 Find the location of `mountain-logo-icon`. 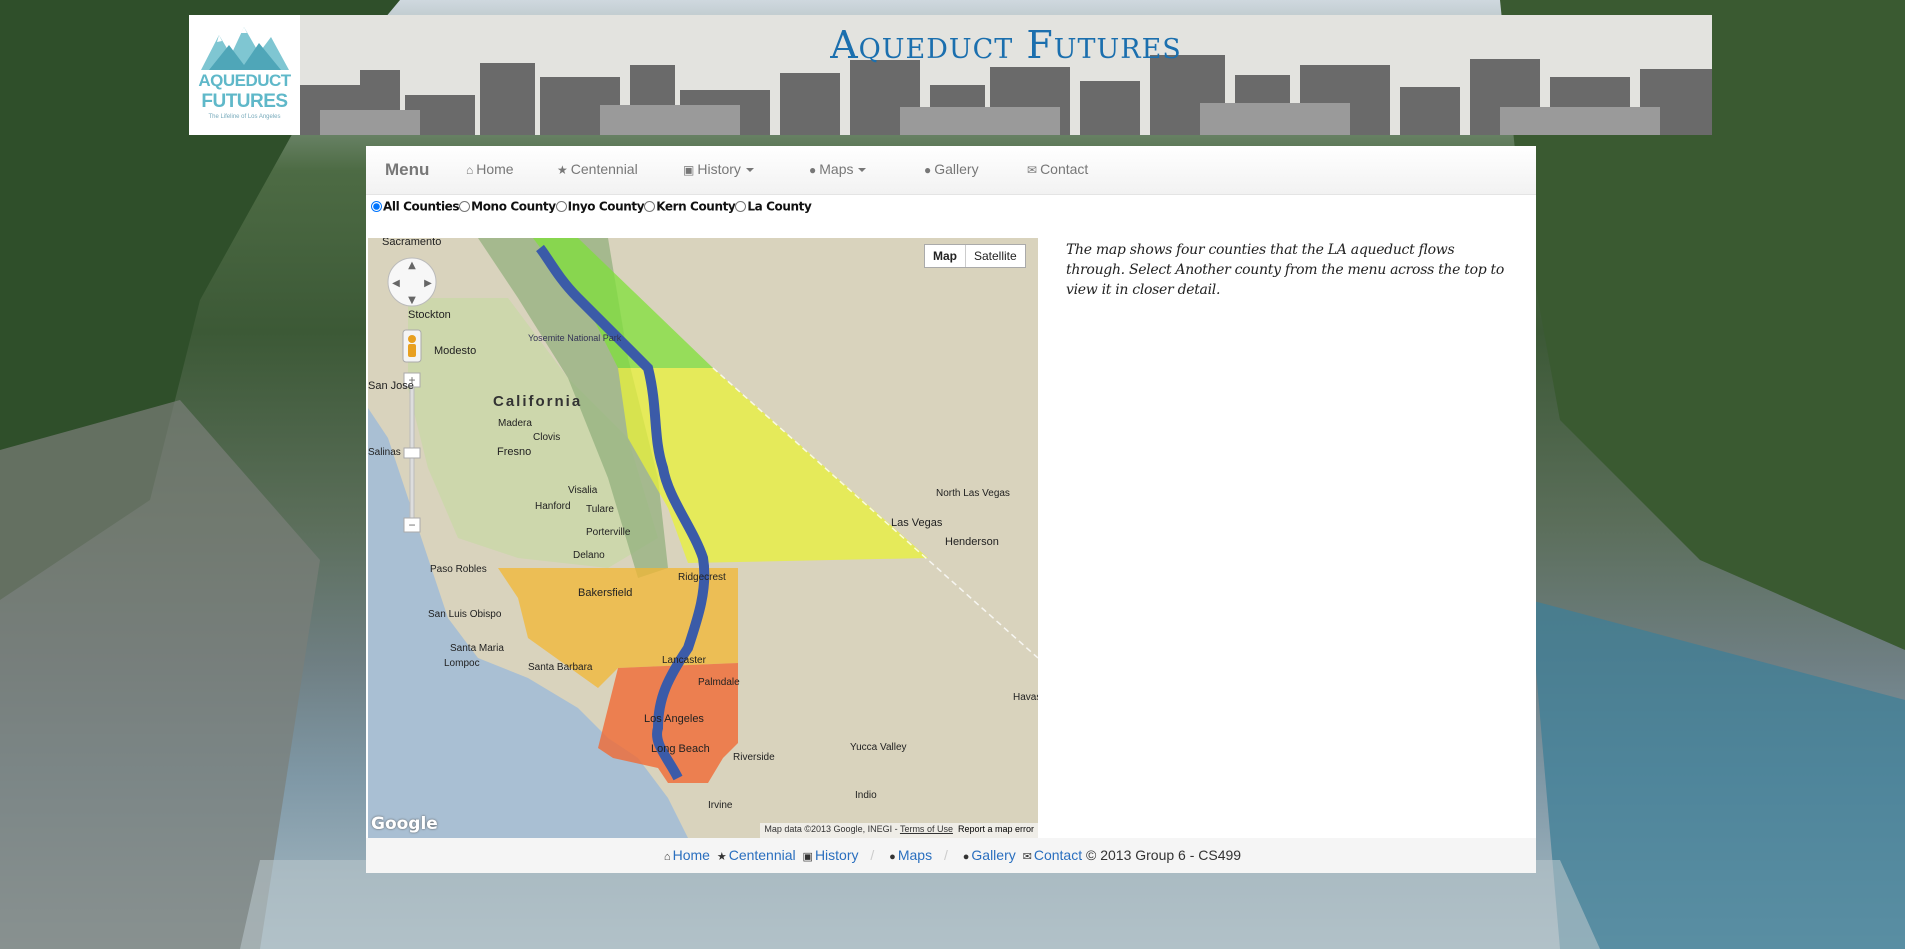

mountain-logo-icon is located at coordinates (245, 48).